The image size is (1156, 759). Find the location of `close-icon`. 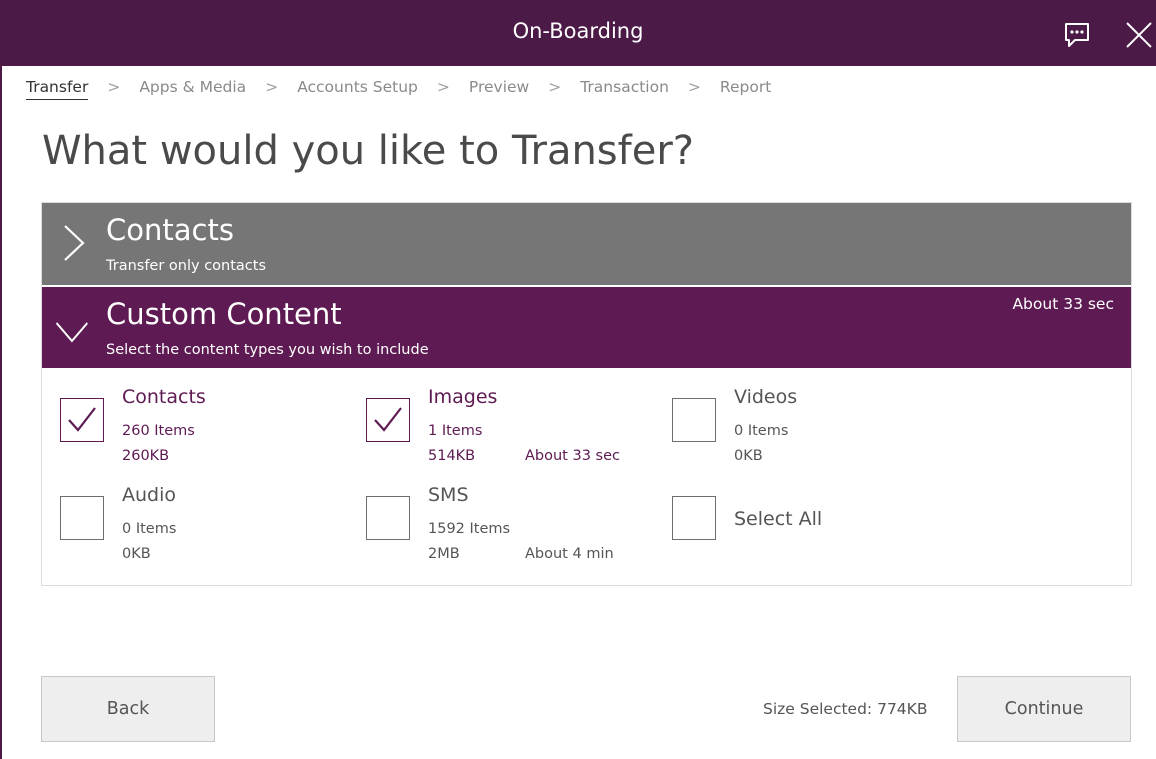

close-icon is located at coordinates (1139, 35).